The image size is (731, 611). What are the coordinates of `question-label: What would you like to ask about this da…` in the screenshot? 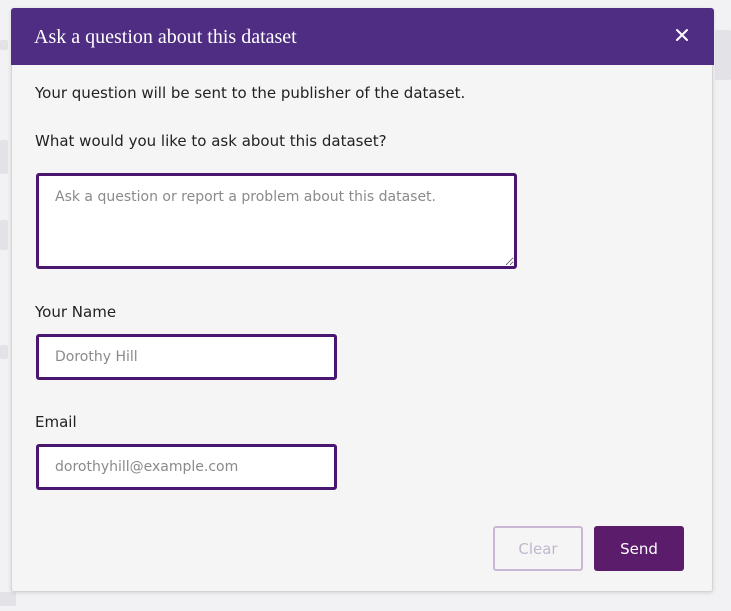 It's located at (211, 141).